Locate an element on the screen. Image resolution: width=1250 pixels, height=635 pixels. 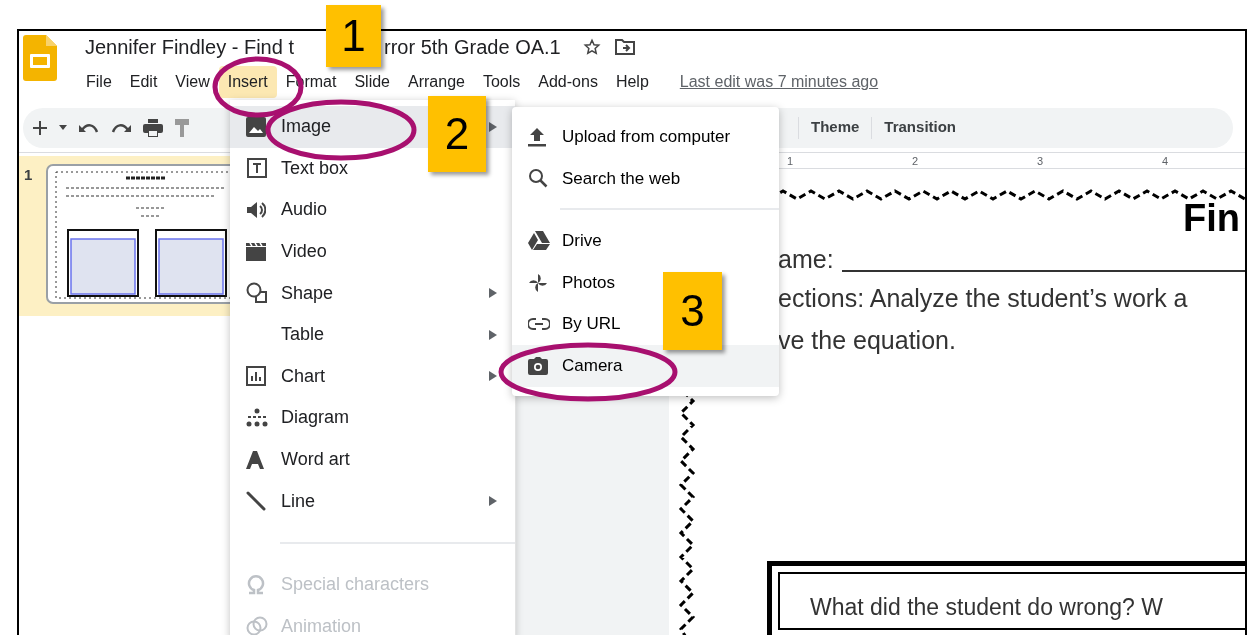
undo-icon is located at coordinates (89, 127).